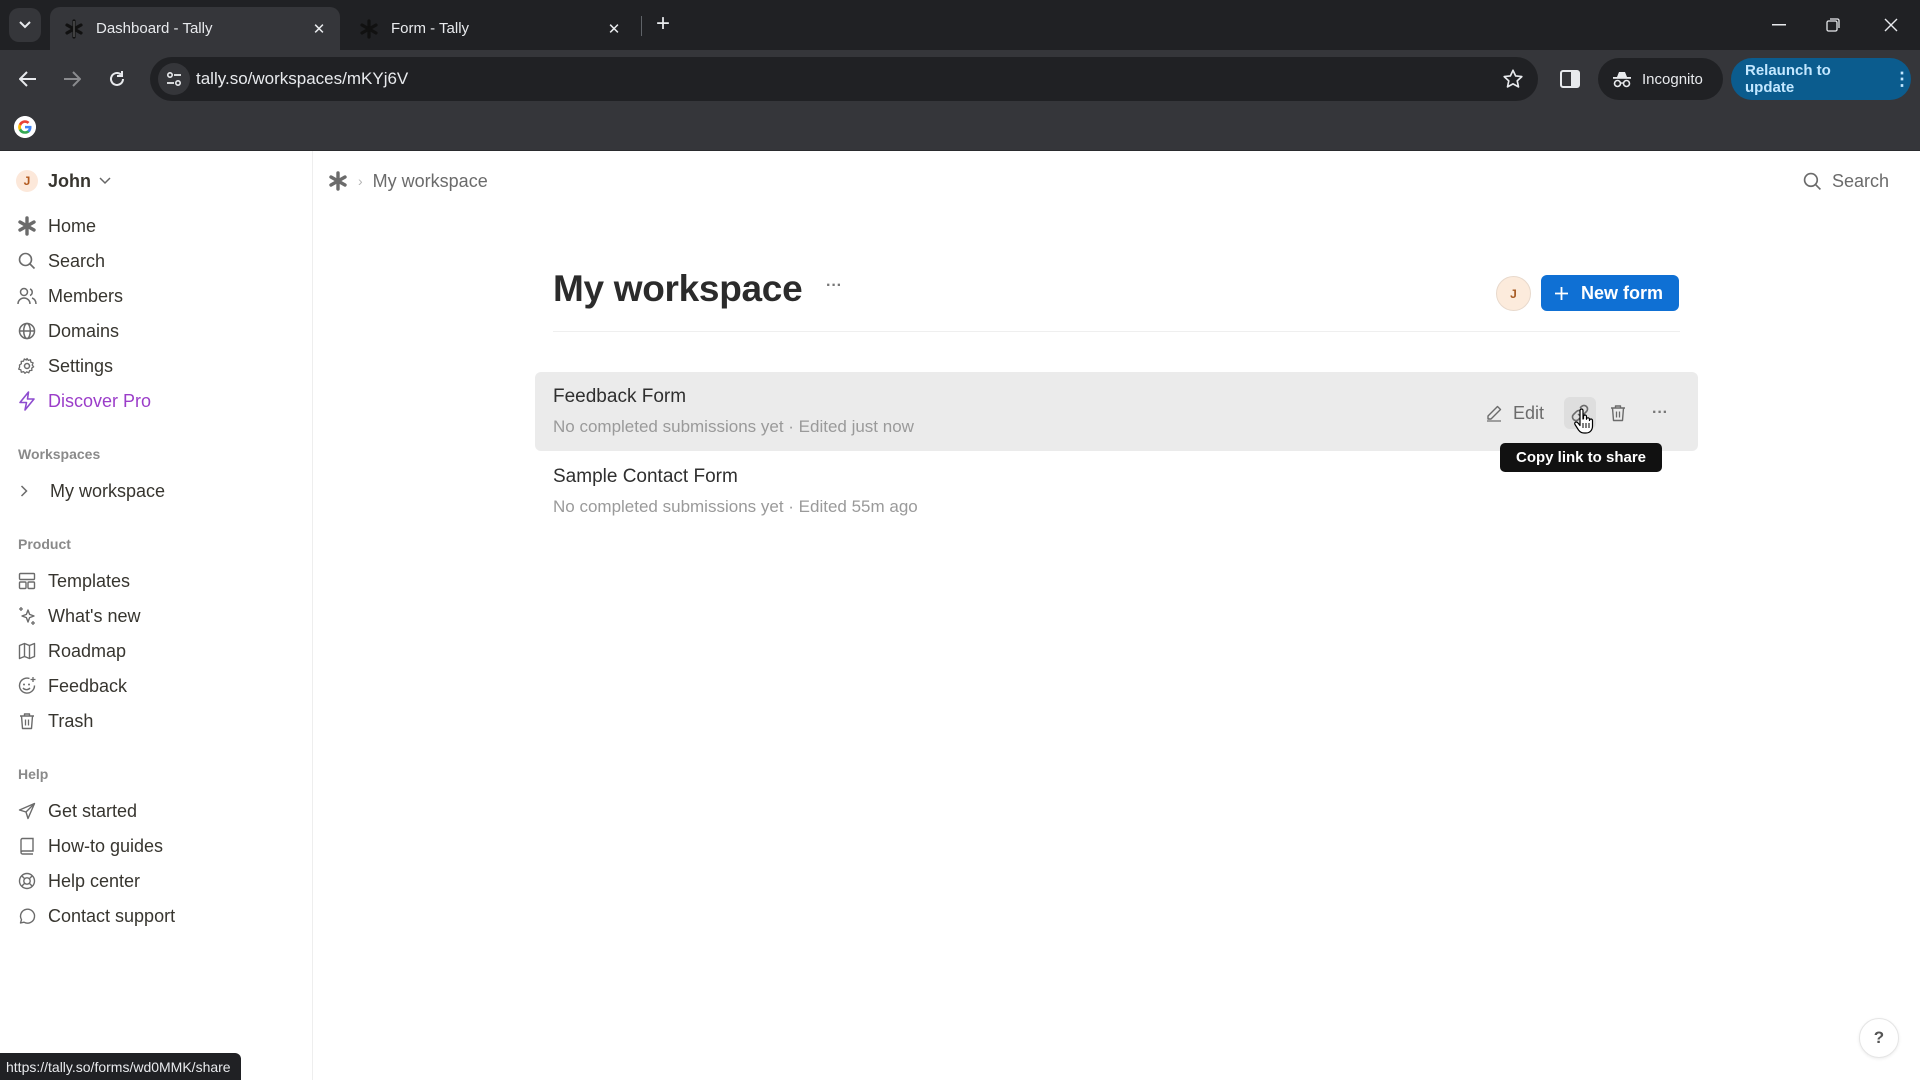 Image resolution: width=1920 pixels, height=1080 pixels. Describe the element at coordinates (71, 720) in the screenshot. I see `sidebar-item-label: Trash` at that location.